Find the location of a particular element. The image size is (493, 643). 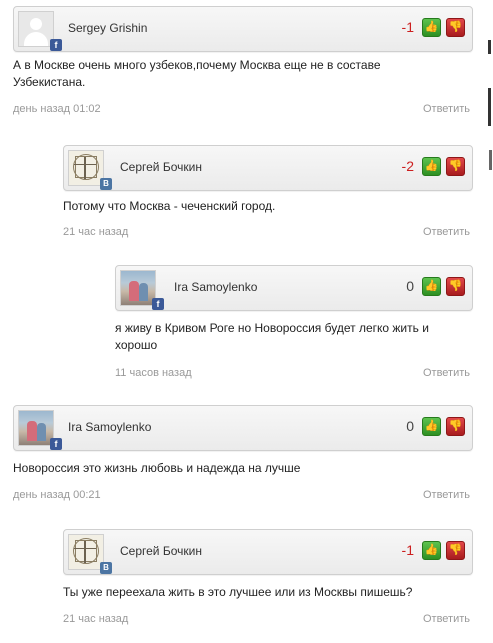

comment-time: день назад 01:02 is located at coordinates (57, 109).